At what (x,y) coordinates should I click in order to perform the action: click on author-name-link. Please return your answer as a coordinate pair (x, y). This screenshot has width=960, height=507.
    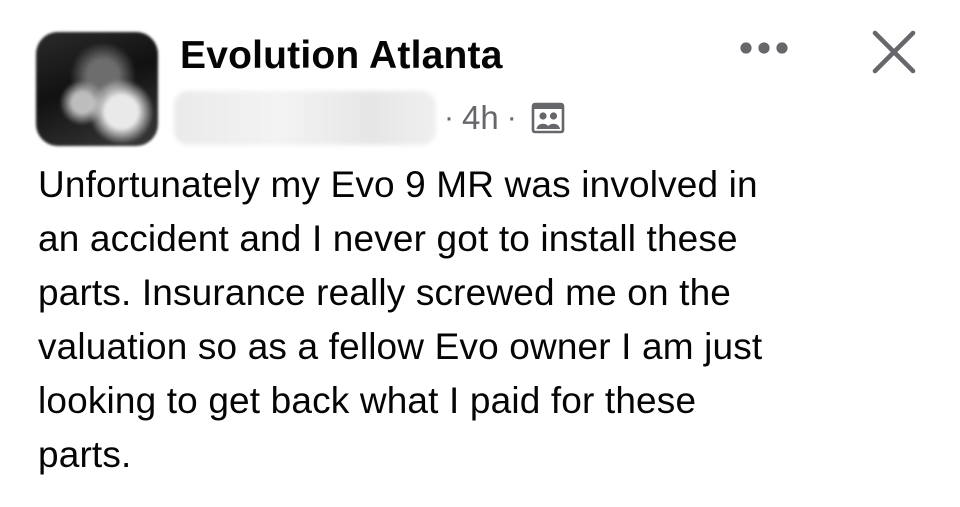
    Looking at the image, I should click on (305, 118).